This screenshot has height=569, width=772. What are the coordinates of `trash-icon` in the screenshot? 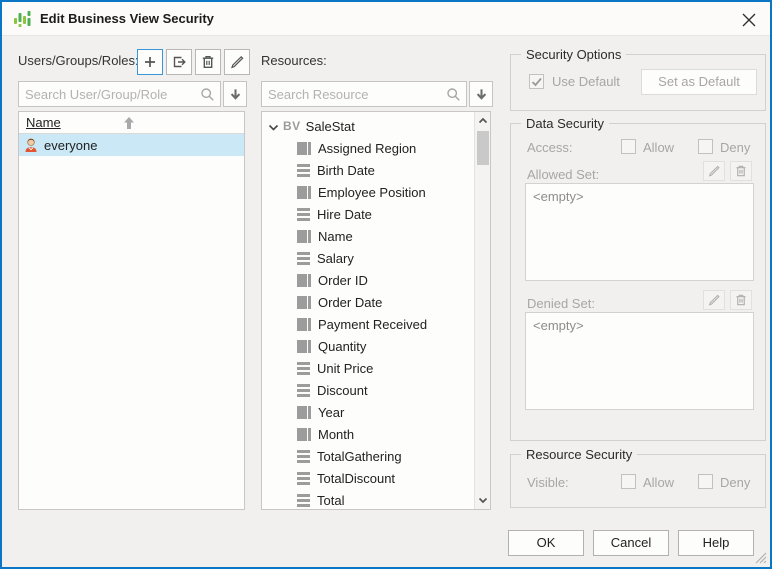 It's located at (741, 300).